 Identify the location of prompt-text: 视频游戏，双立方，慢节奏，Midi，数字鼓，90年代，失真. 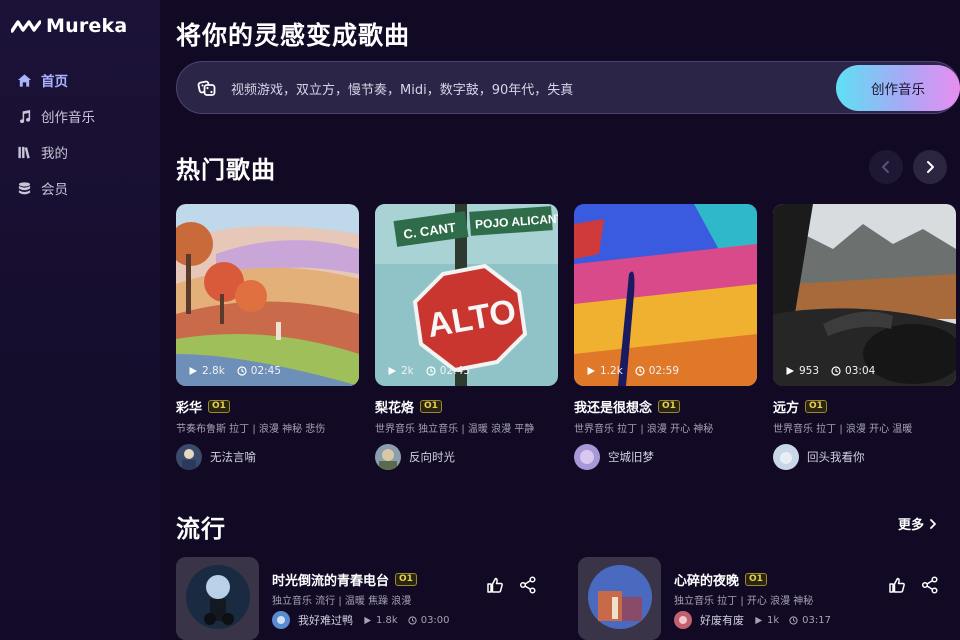
(402, 90).